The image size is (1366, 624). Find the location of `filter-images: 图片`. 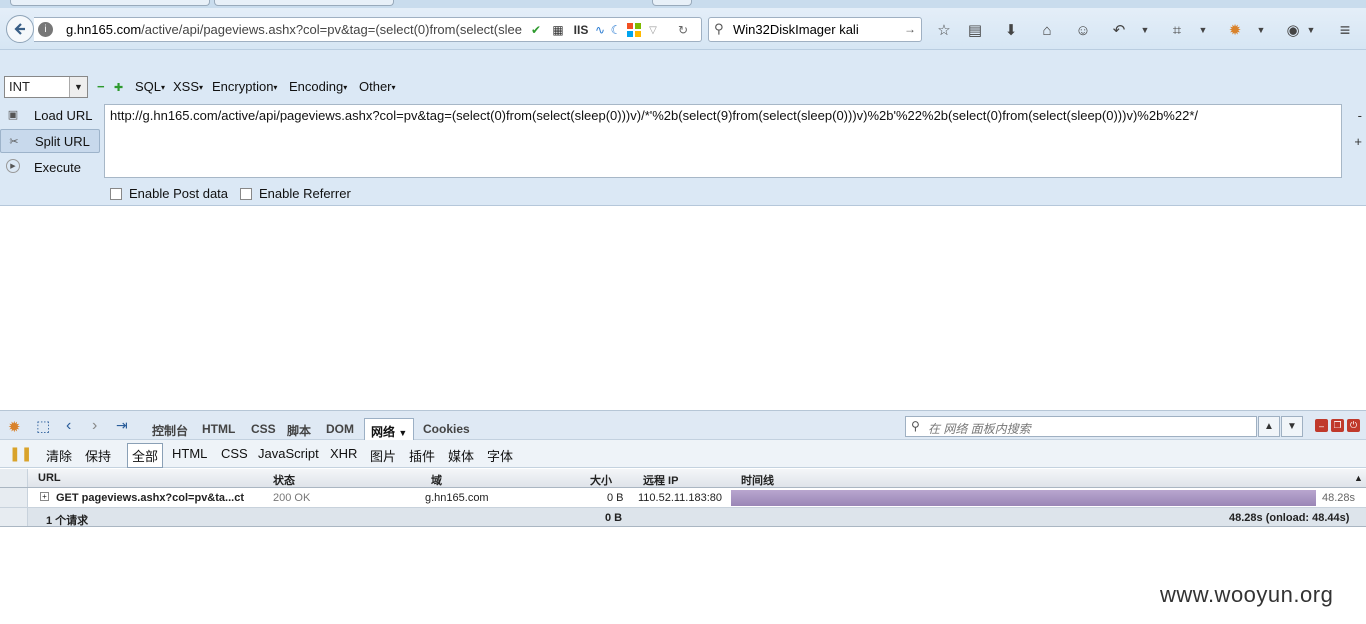

filter-images: 图片 is located at coordinates (383, 455).